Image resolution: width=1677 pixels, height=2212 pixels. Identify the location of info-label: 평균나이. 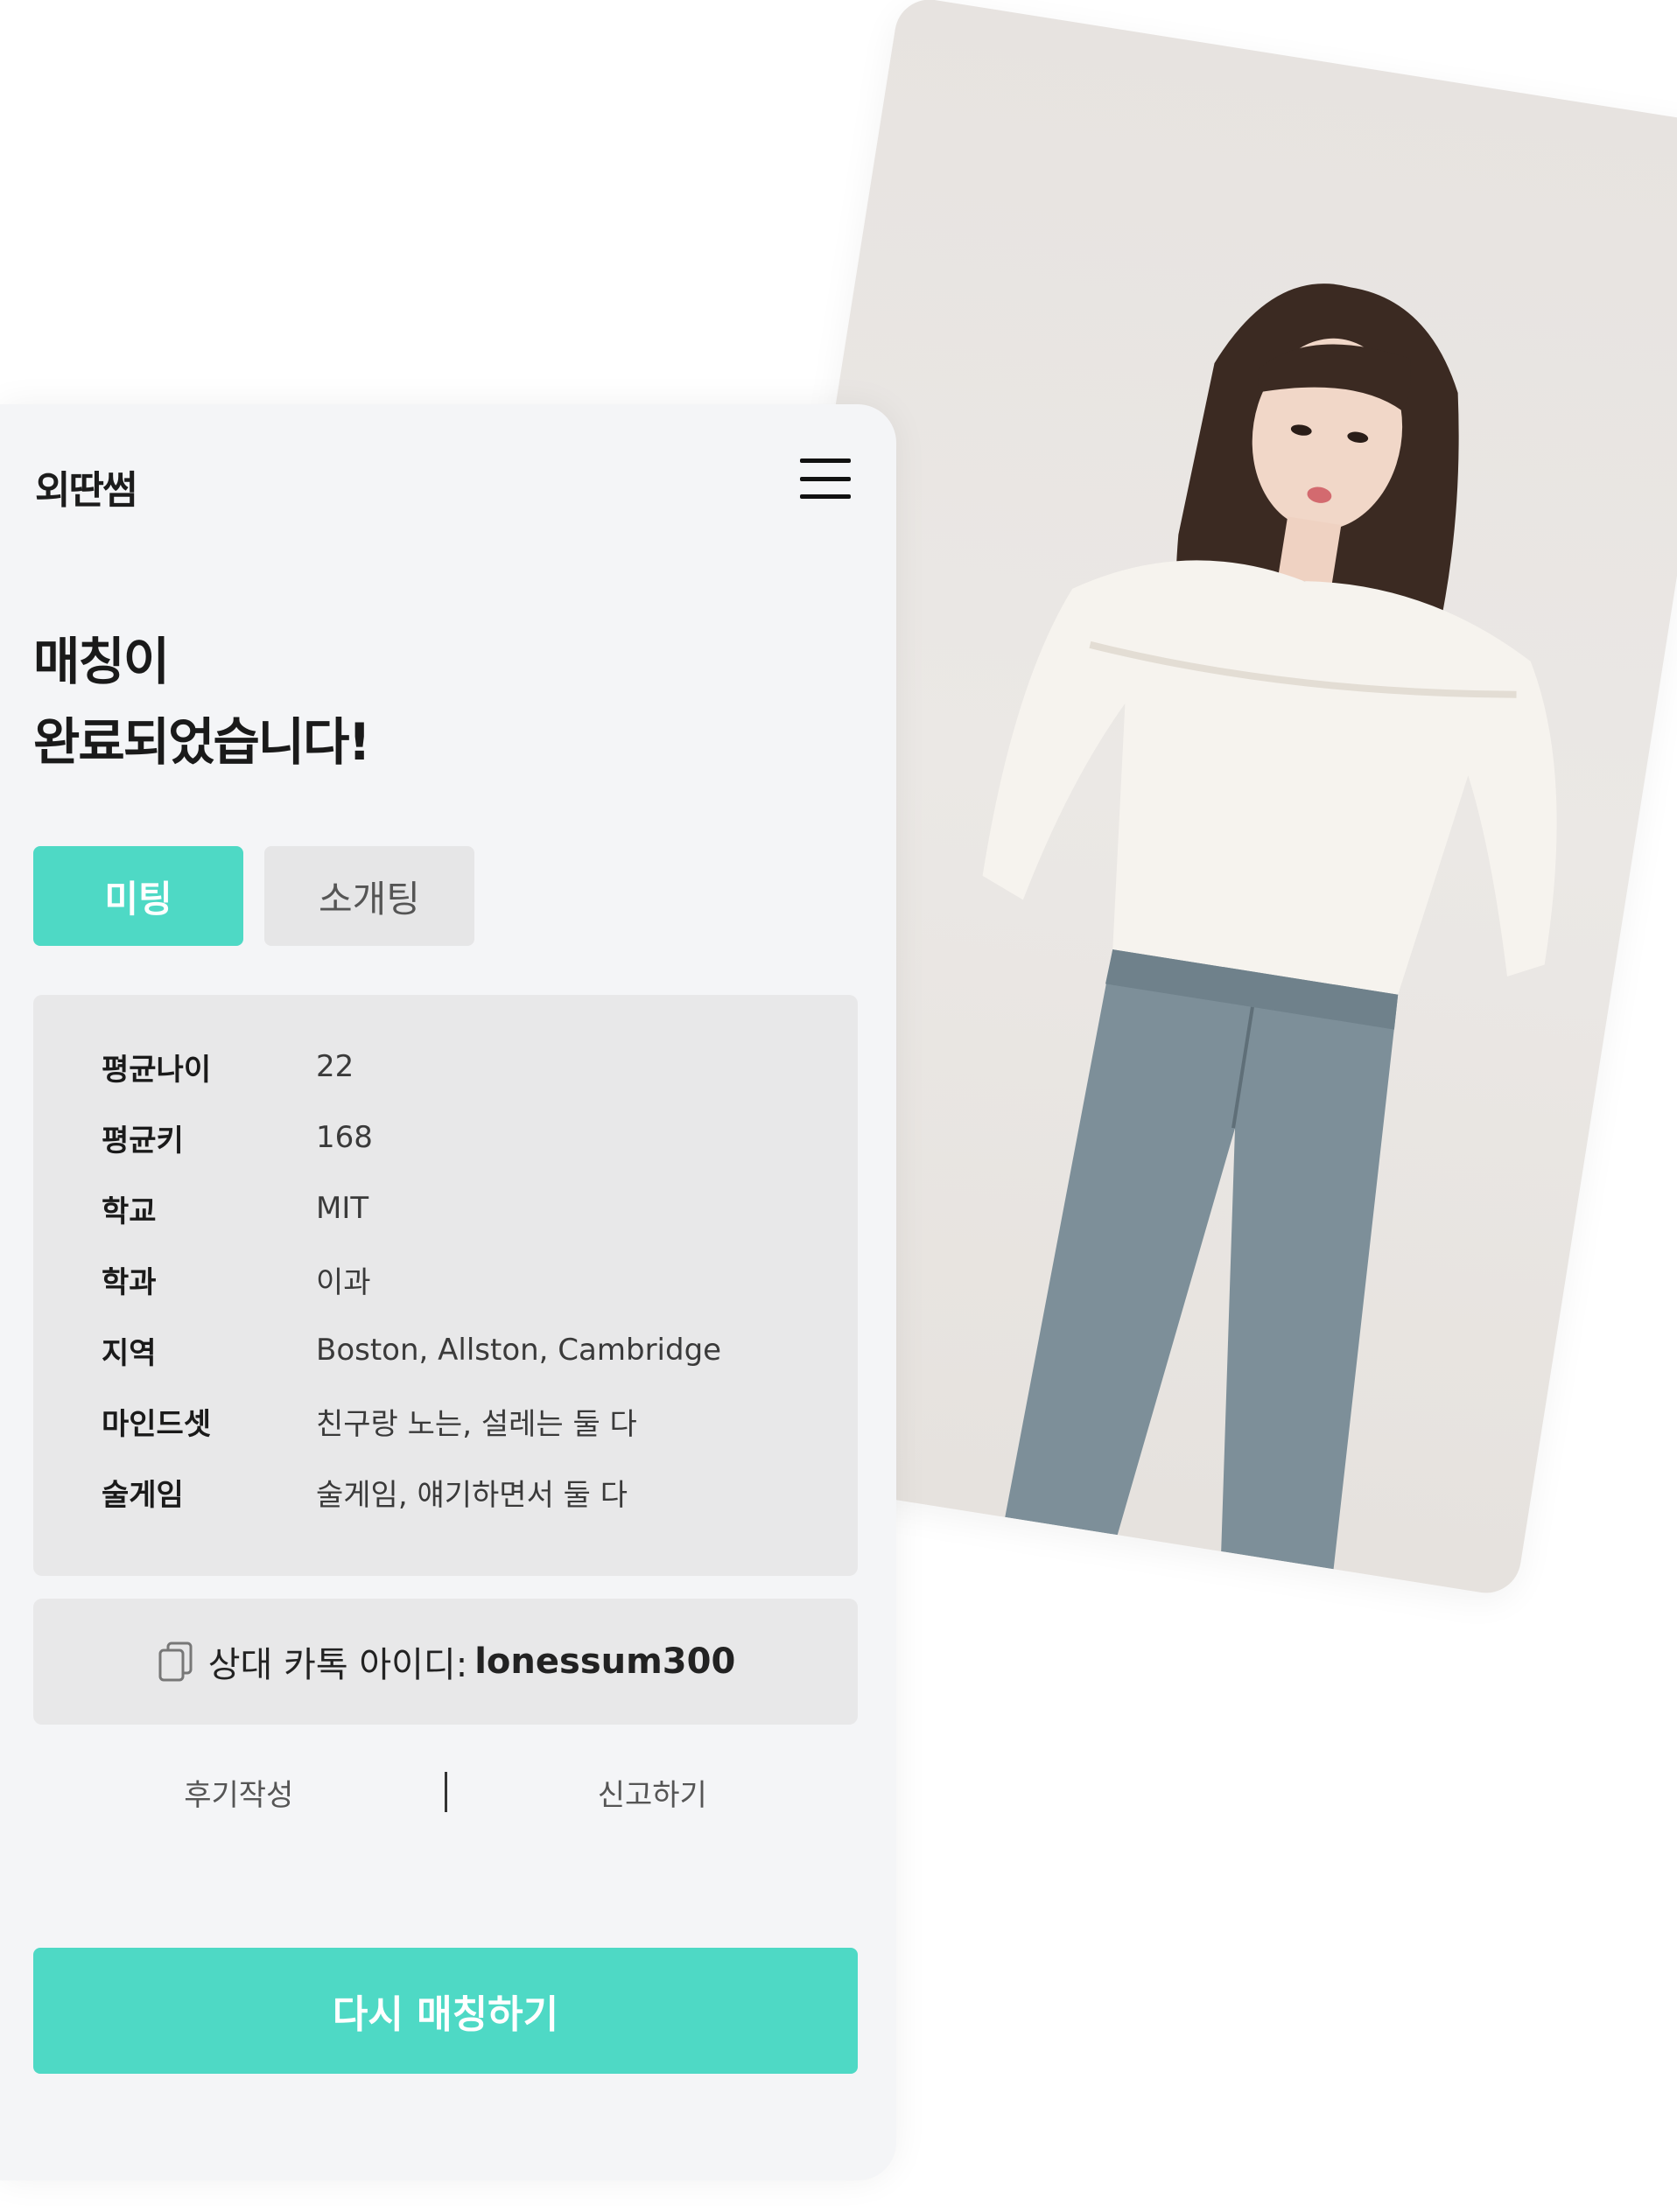
(157, 1070).